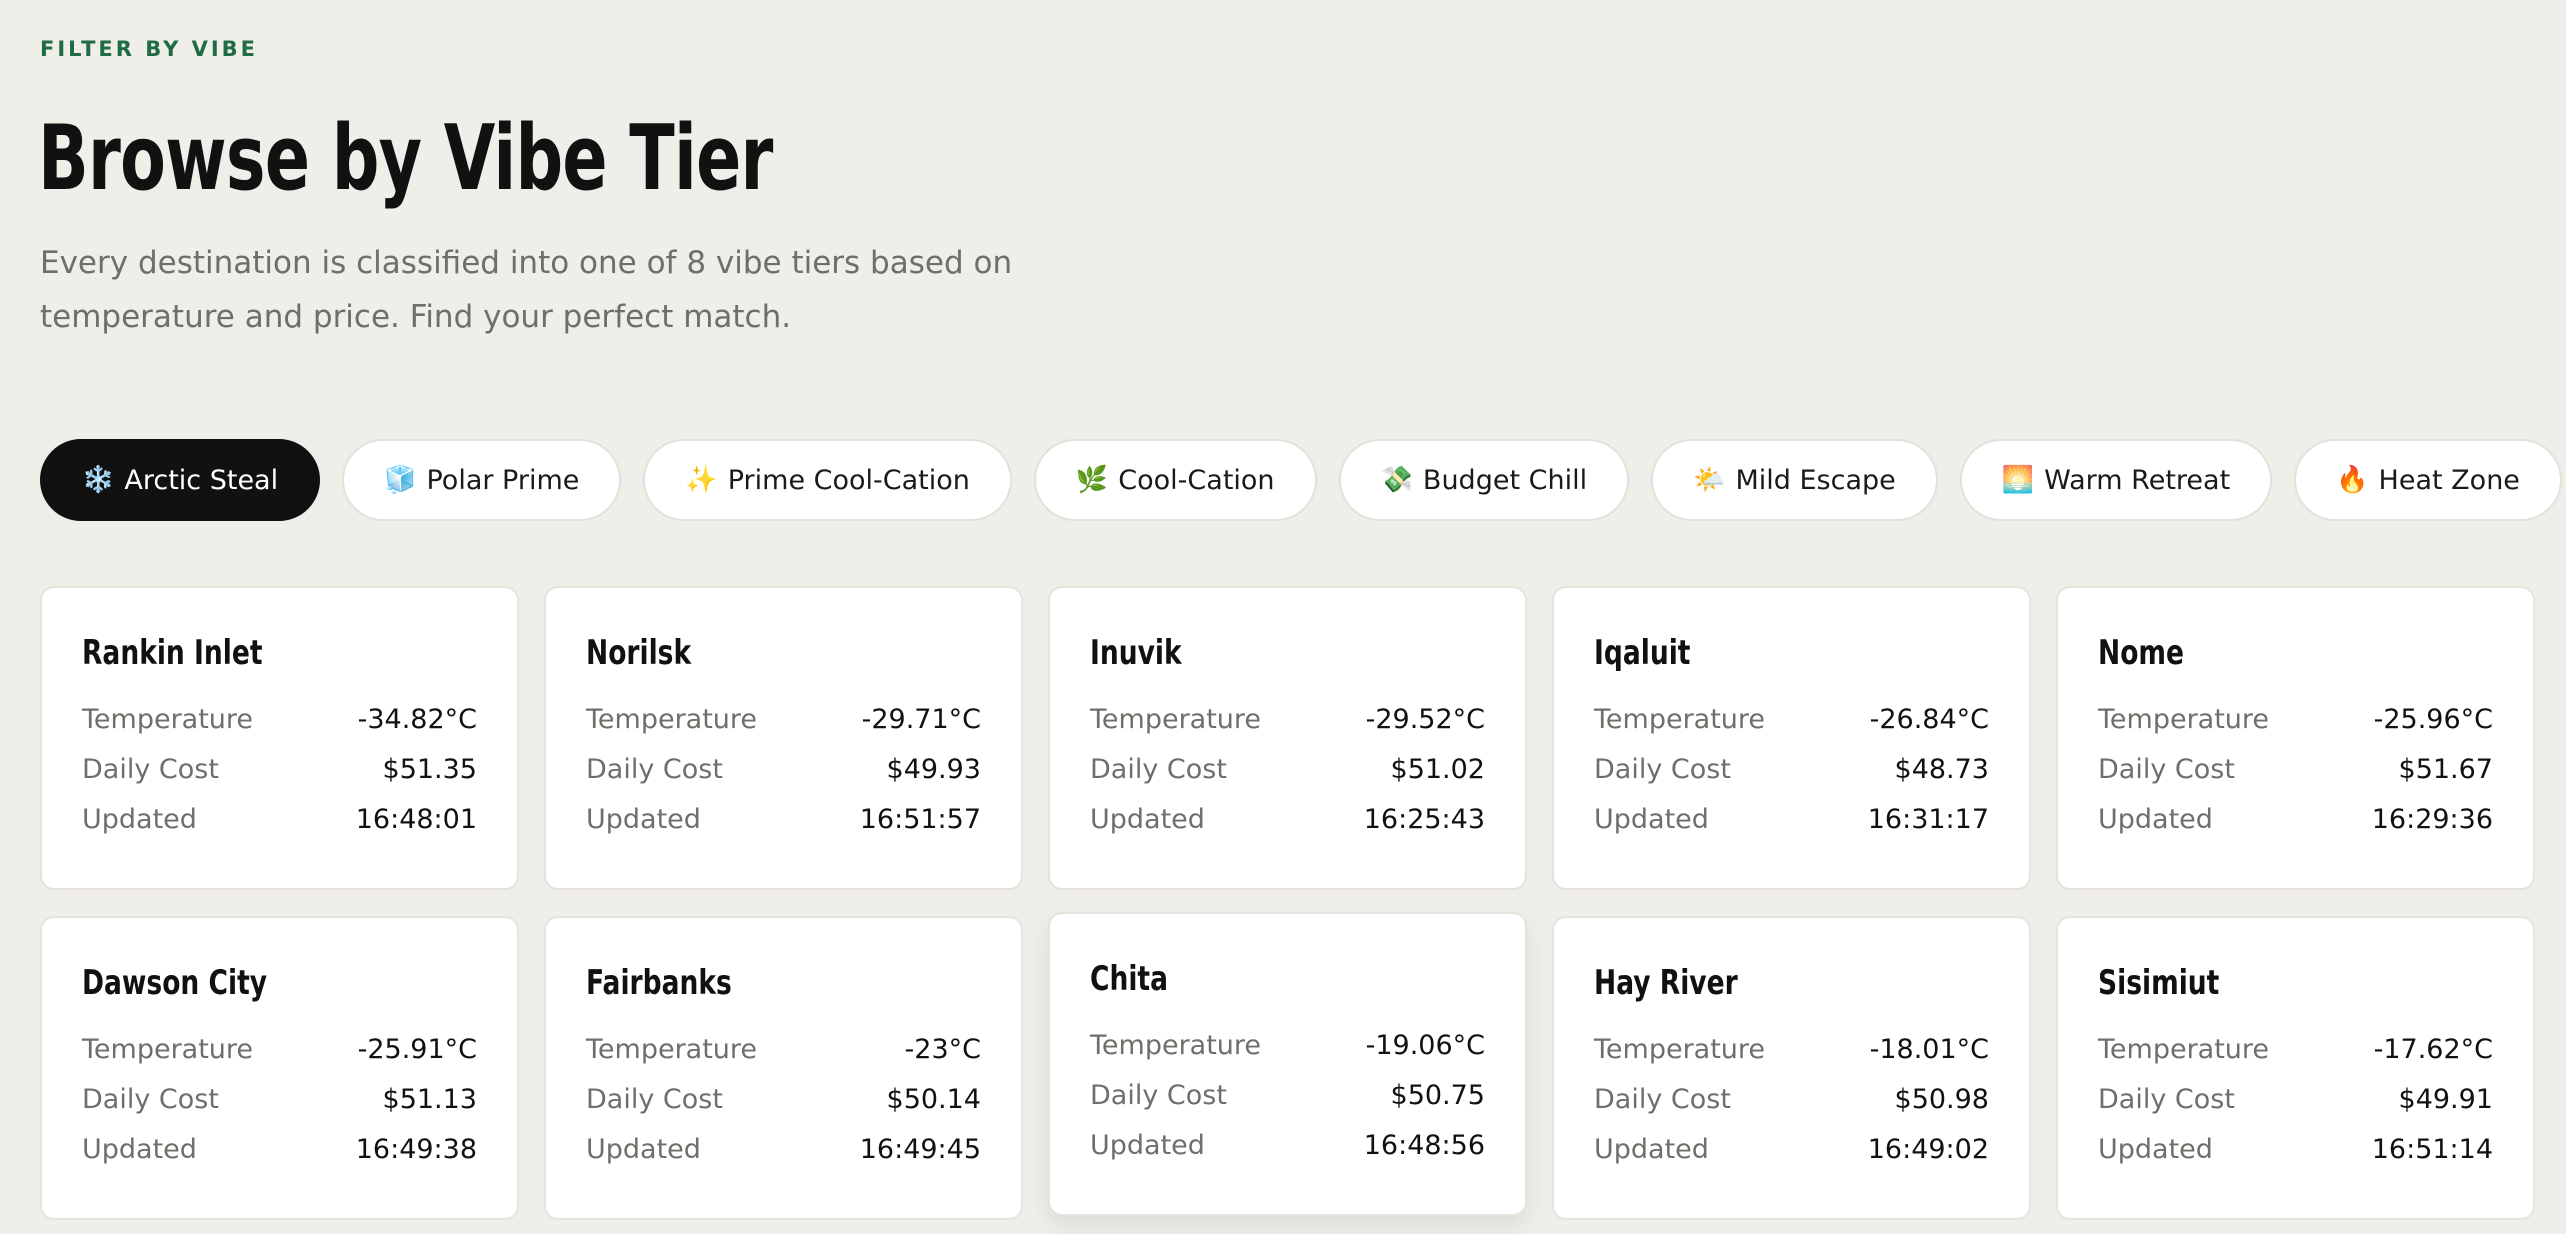 Image resolution: width=2566 pixels, height=1234 pixels. I want to click on tab-label: Polar Prime, so click(503, 480).